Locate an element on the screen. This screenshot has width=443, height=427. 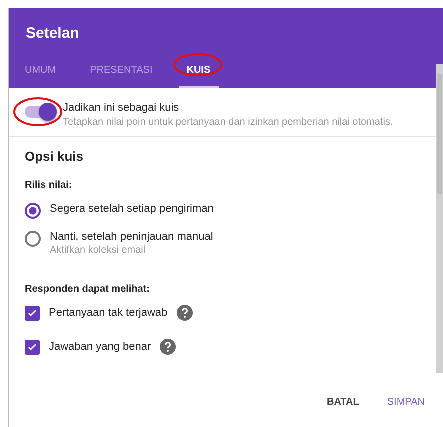
option-label: Segera setelah setiap pengiriman is located at coordinates (132, 209).